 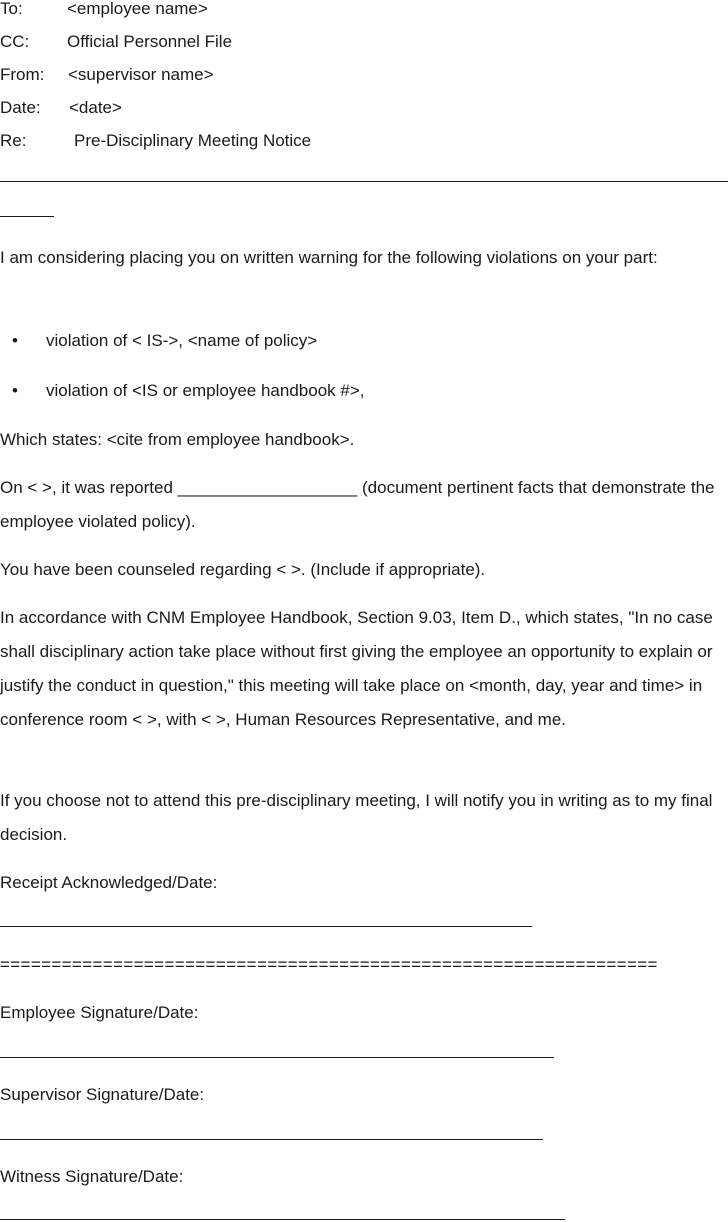 What do you see at coordinates (182, 340) in the screenshot?
I see `bullet-text: violation of < IS->, <name of policy>` at bounding box center [182, 340].